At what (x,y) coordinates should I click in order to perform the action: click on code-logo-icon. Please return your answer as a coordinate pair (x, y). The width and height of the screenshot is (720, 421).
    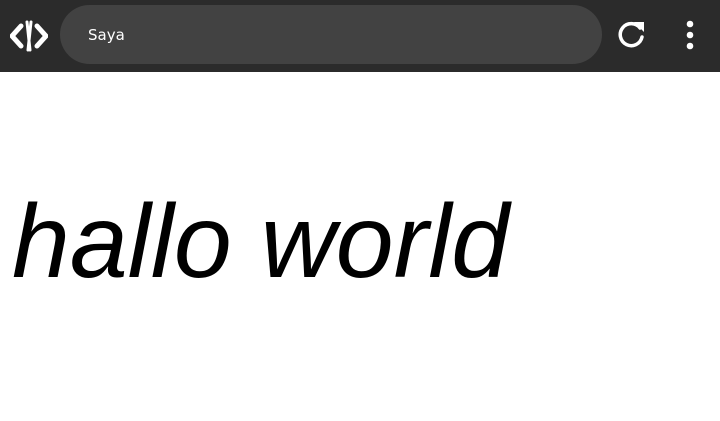
    Looking at the image, I should click on (29, 36).